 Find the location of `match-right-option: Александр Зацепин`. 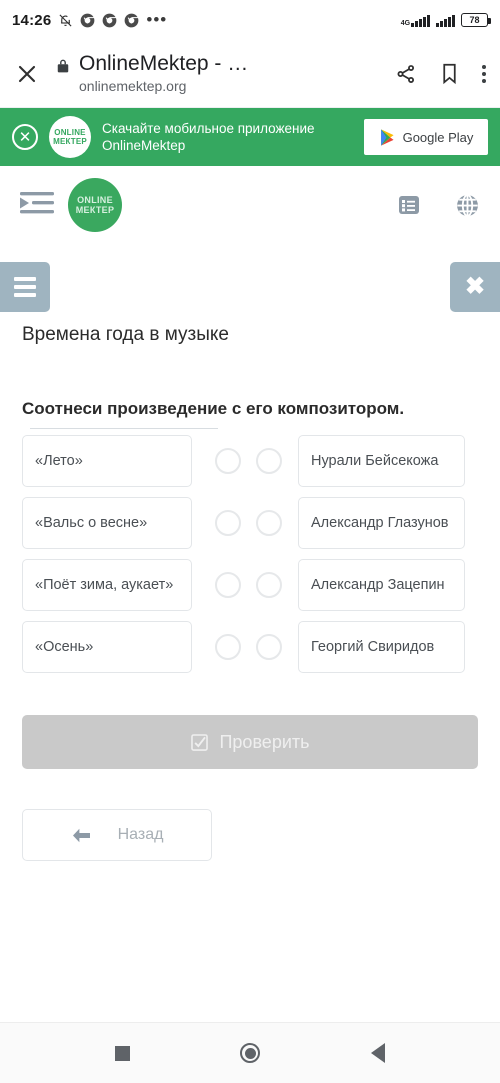

match-right-option: Александр Зацепин is located at coordinates (381, 585).